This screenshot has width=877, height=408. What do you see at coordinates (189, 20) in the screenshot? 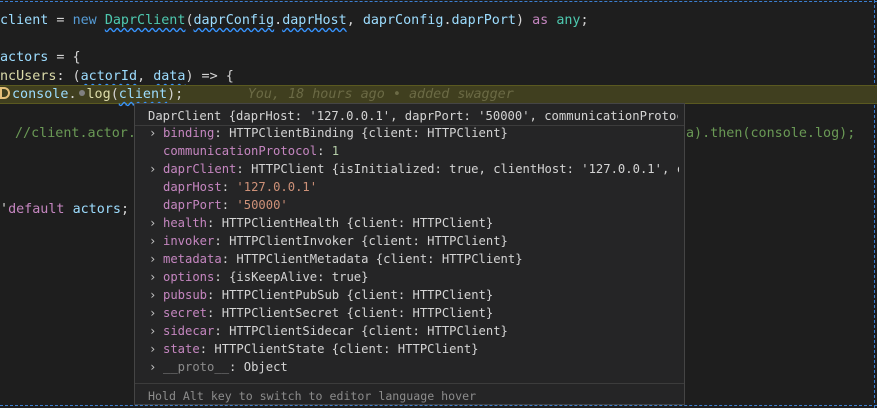
I see `token-open-paren: (` at bounding box center [189, 20].